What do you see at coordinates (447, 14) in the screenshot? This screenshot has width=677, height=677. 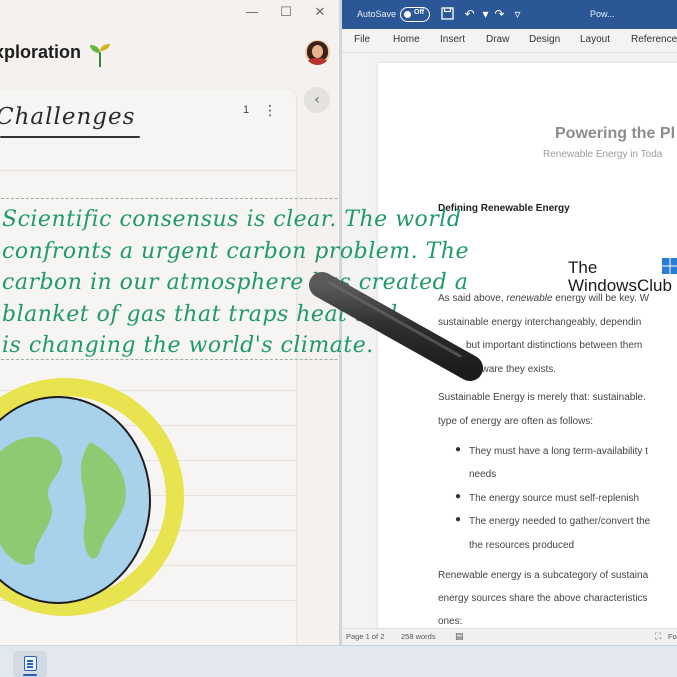 I see `save-icon` at bounding box center [447, 14].